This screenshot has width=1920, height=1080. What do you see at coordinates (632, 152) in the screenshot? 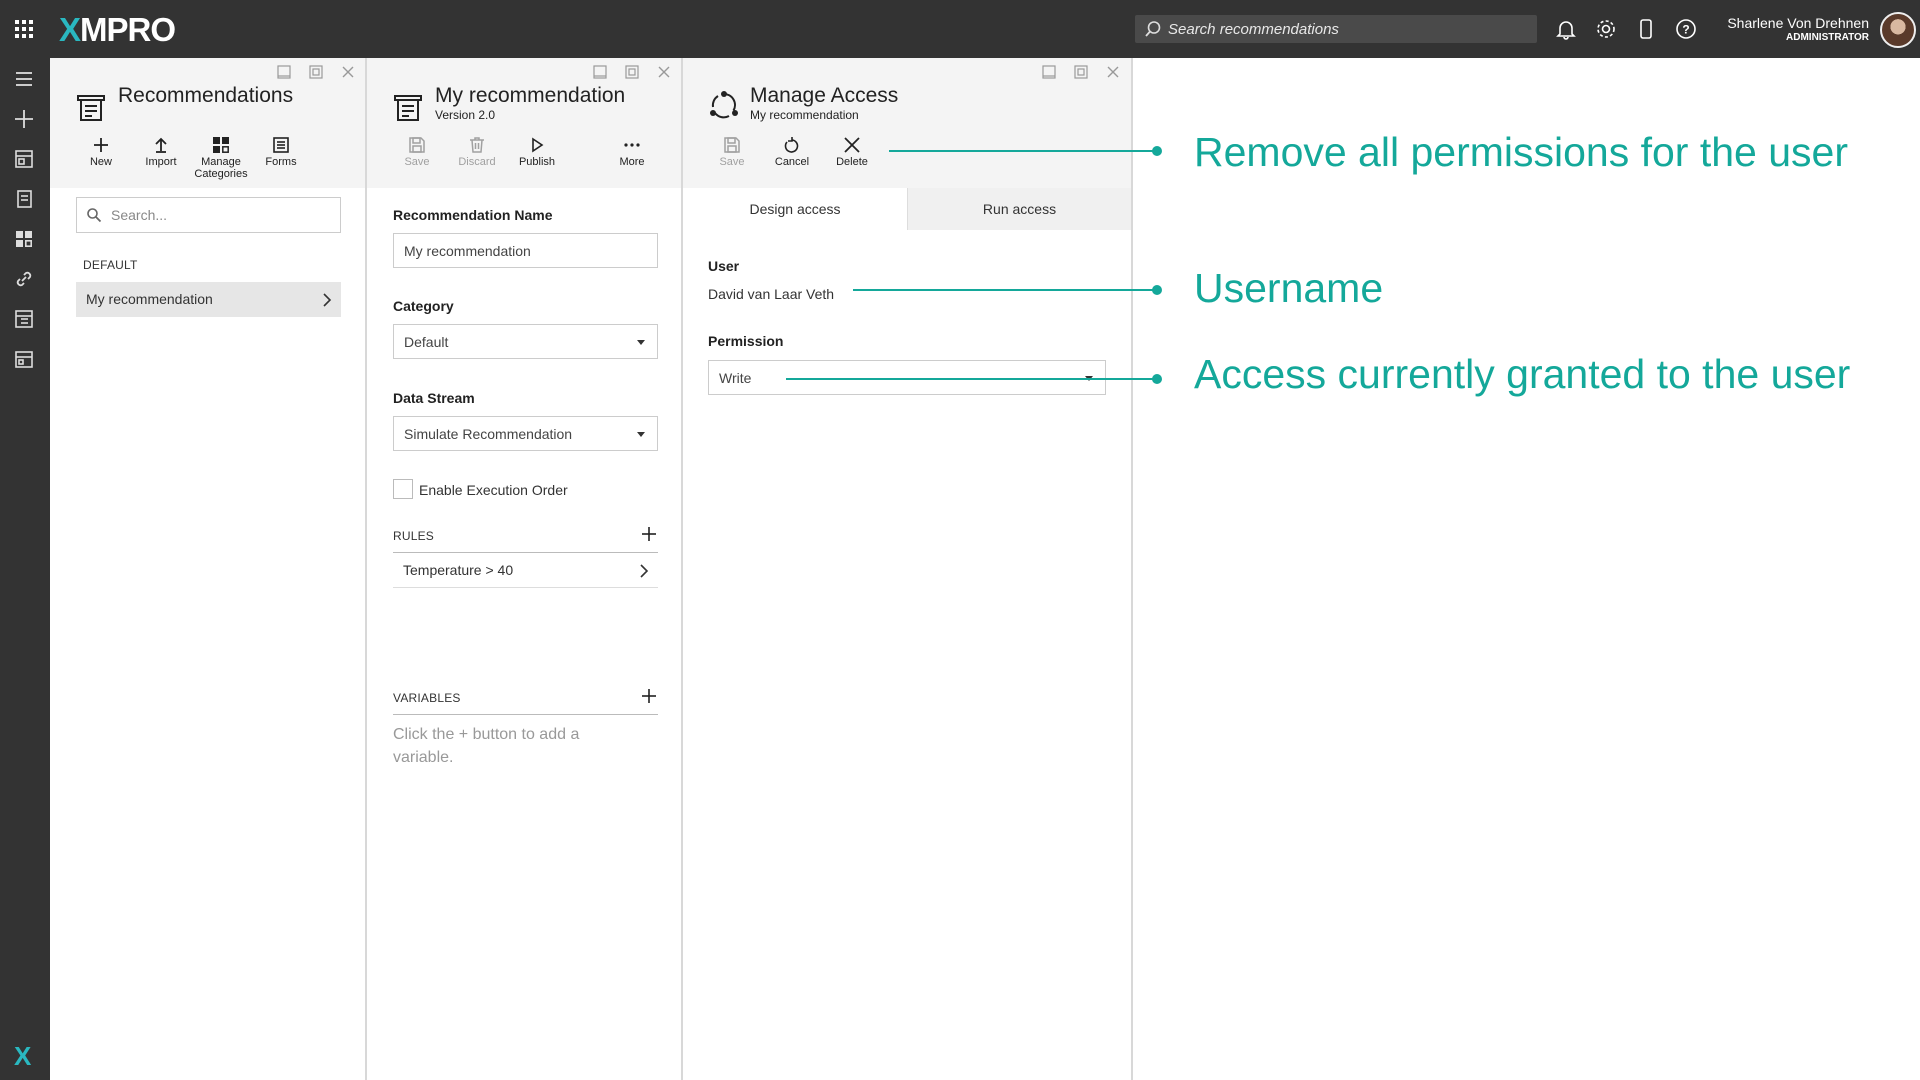
I see `more-button: More` at bounding box center [632, 152].